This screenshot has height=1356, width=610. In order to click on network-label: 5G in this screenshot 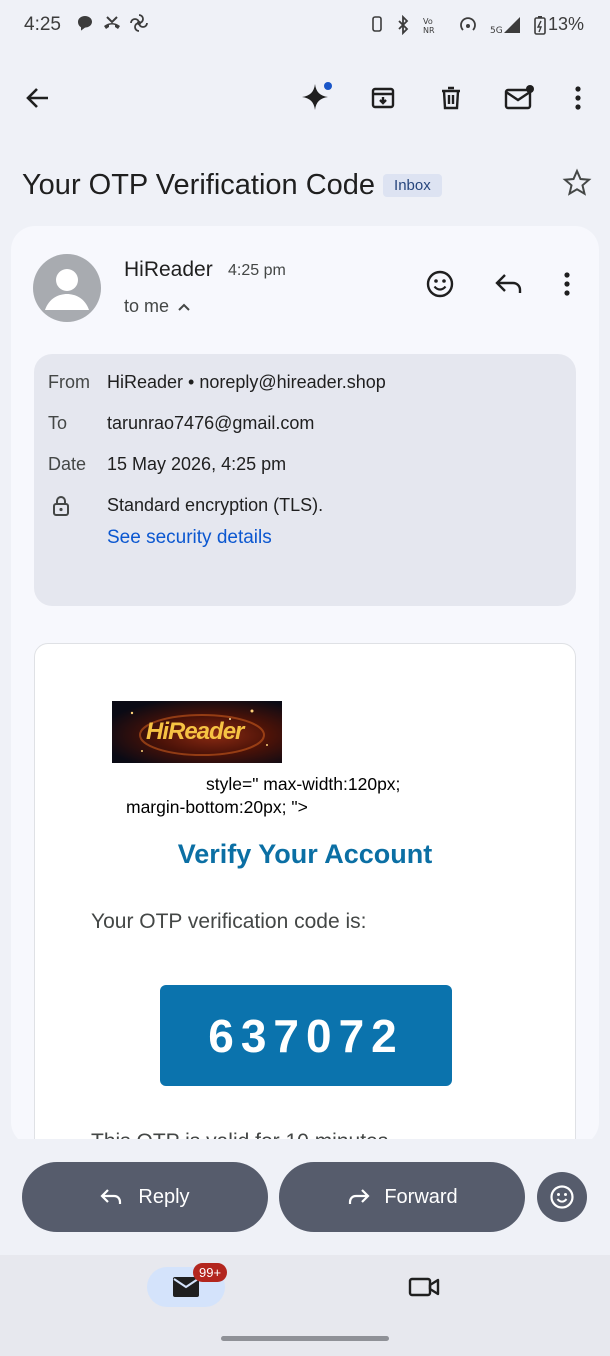, I will do `click(496, 30)`.